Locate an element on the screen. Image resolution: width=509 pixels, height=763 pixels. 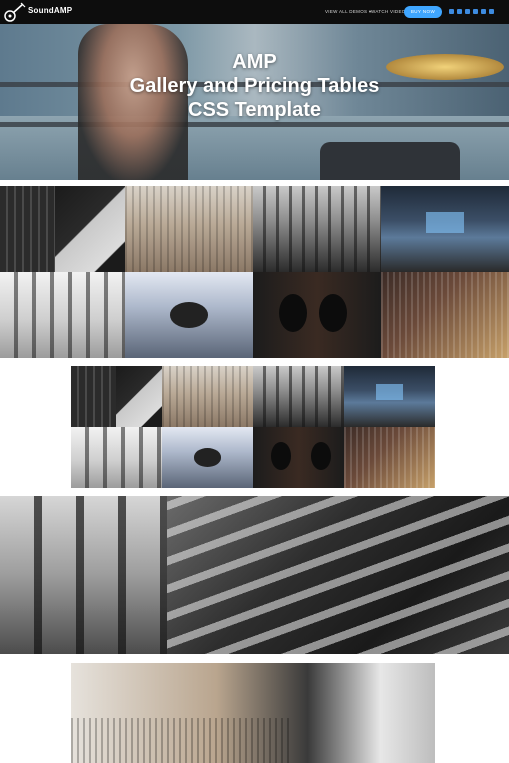
brand-name: SoundAMP is located at coordinates (50, 10).